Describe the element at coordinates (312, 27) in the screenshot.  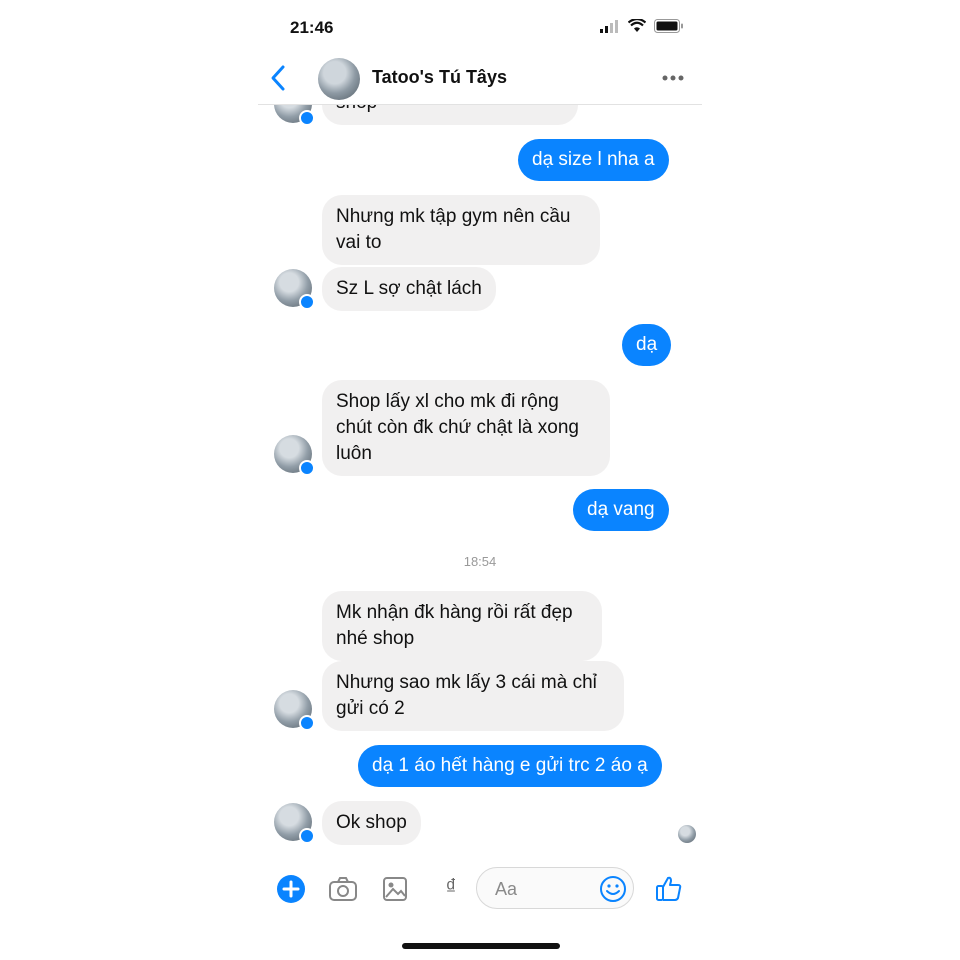
I see `status-time: 21:46` at that location.